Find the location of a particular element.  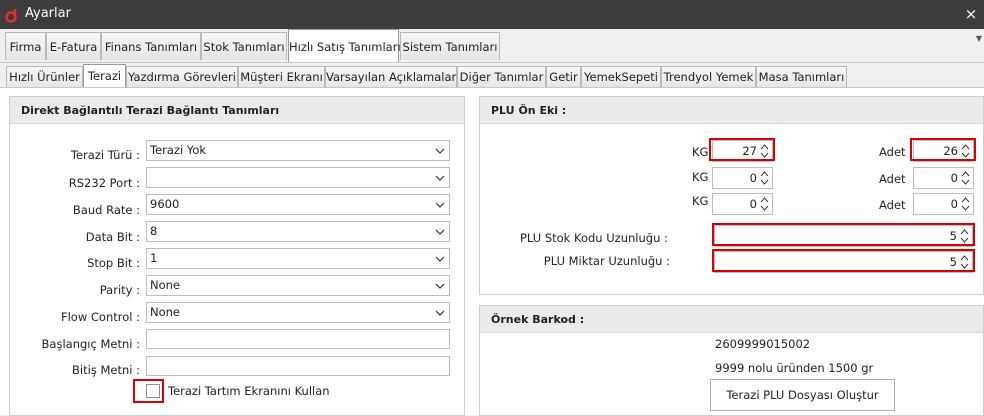

adet-prefix-3-value: 0 is located at coordinates (954, 204).